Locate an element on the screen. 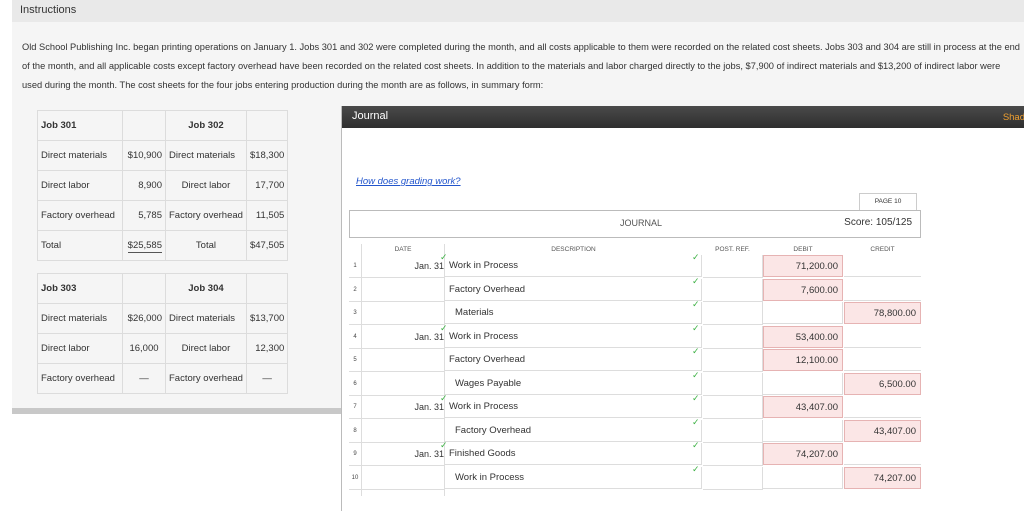  journal-row: 9 Jan. 31 Finished Goods 74,207.00 ✓ ✓ is located at coordinates (635, 453).